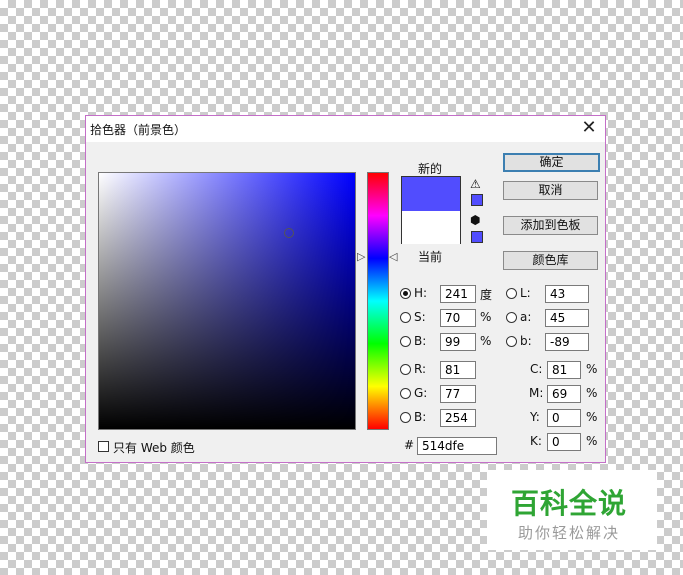 This screenshot has width=683, height=575. Describe the element at coordinates (486, 317) in the screenshot. I see `saturation-unit: %` at that location.